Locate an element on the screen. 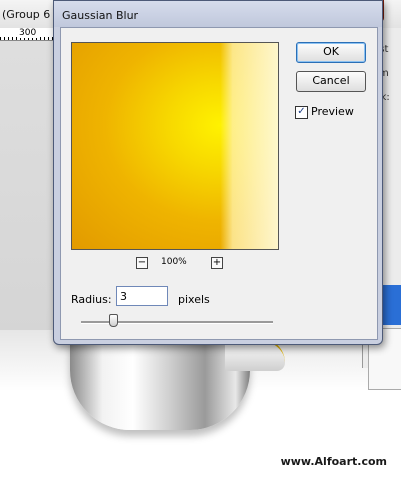 This screenshot has width=401, height=483. watermark: www.Alfoart.com is located at coordinates (333, 461).